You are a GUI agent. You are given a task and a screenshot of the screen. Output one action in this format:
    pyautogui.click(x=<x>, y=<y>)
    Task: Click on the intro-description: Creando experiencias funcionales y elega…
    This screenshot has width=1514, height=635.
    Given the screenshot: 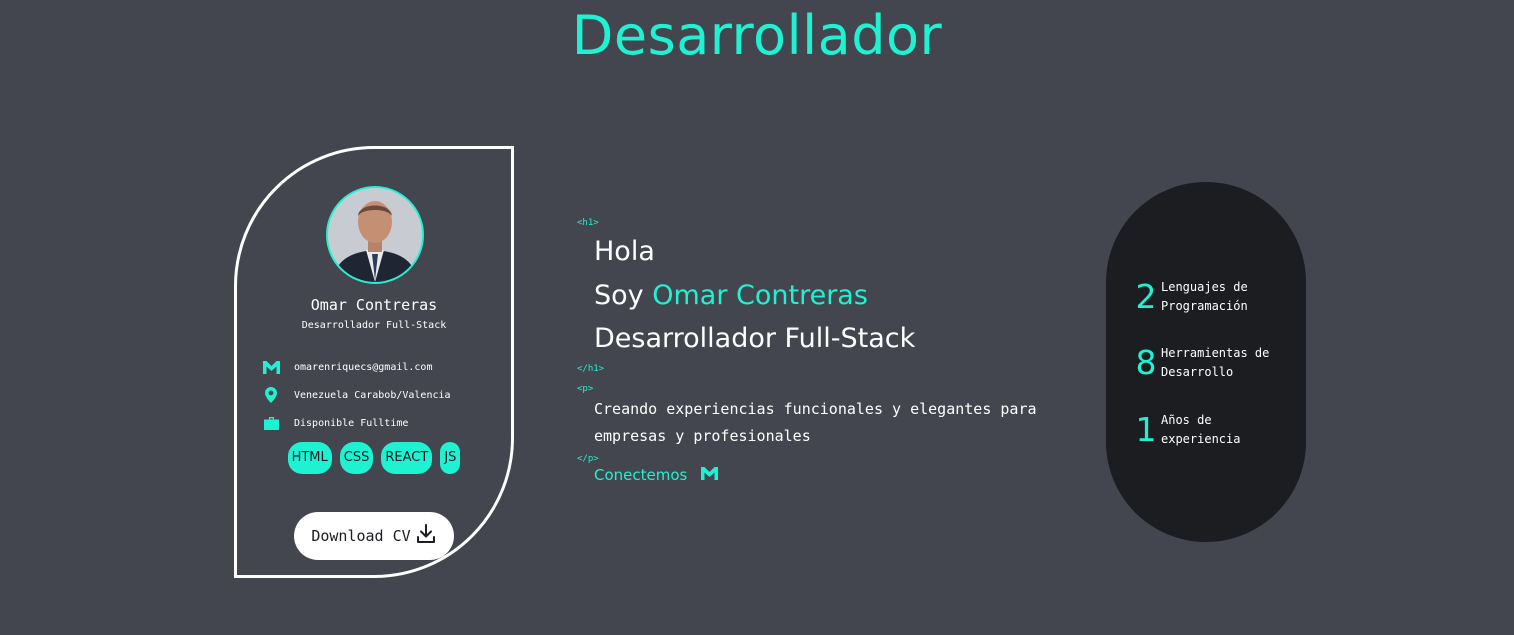 What is the action you would take?
    pyautogui.click(x=815, y=422)
    